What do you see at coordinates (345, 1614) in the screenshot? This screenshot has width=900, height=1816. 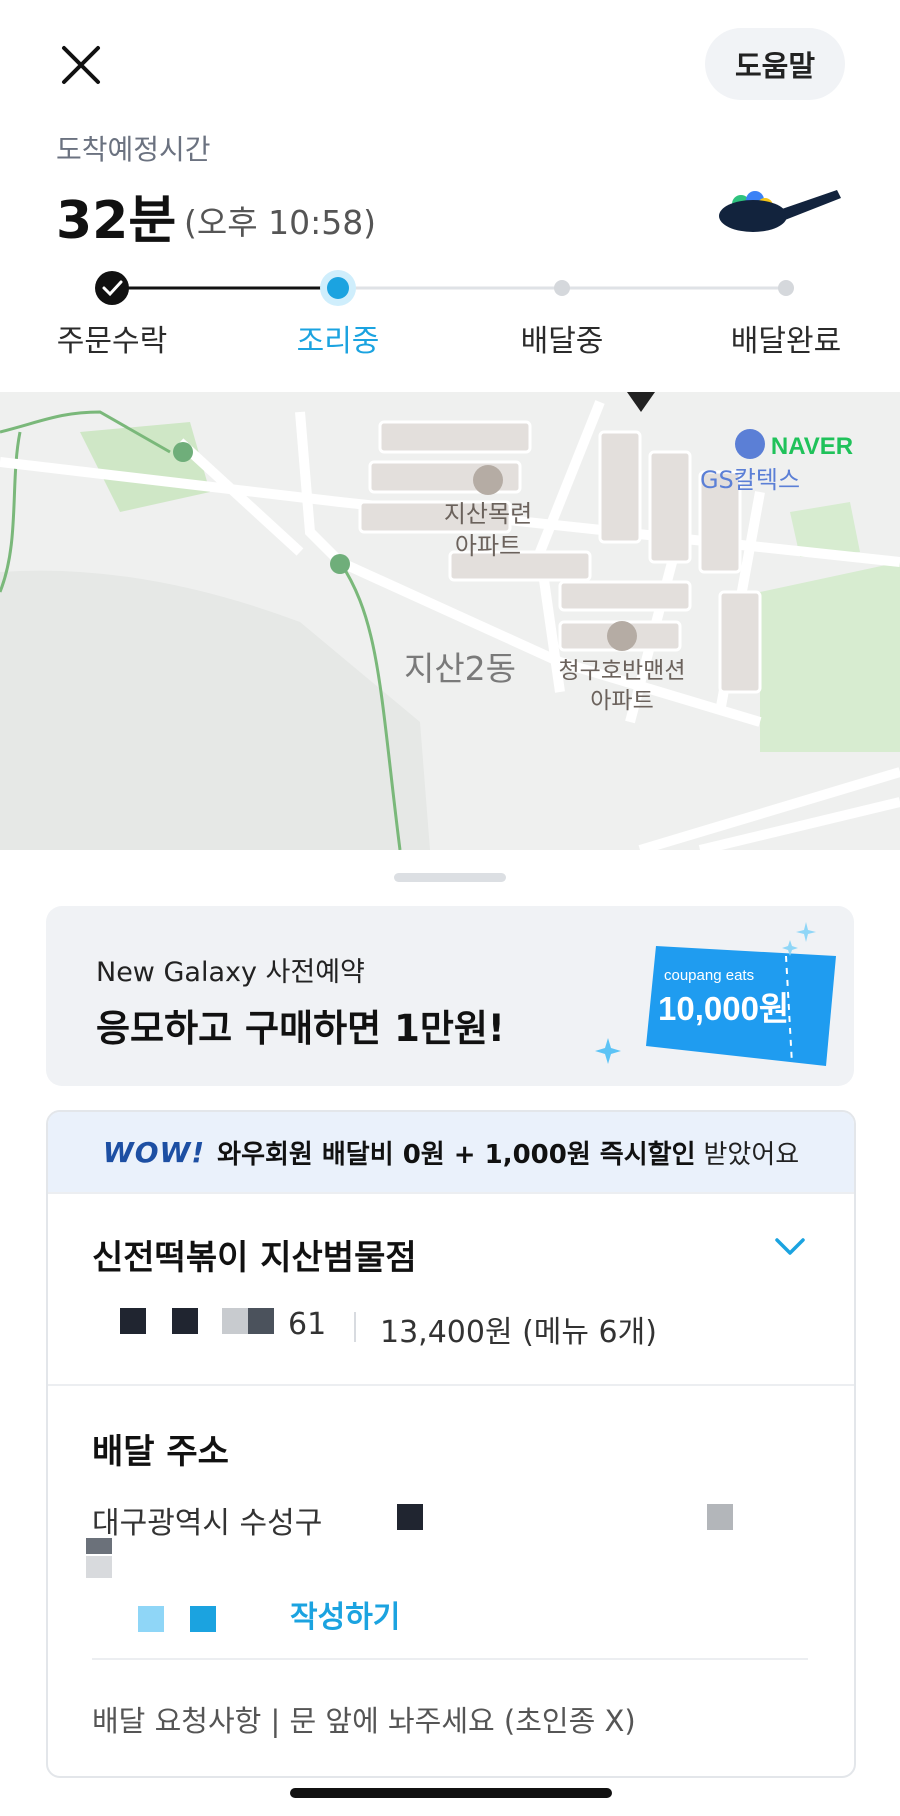 I see `write-review-link: 작성하기` at bounding box center [345, 1614].